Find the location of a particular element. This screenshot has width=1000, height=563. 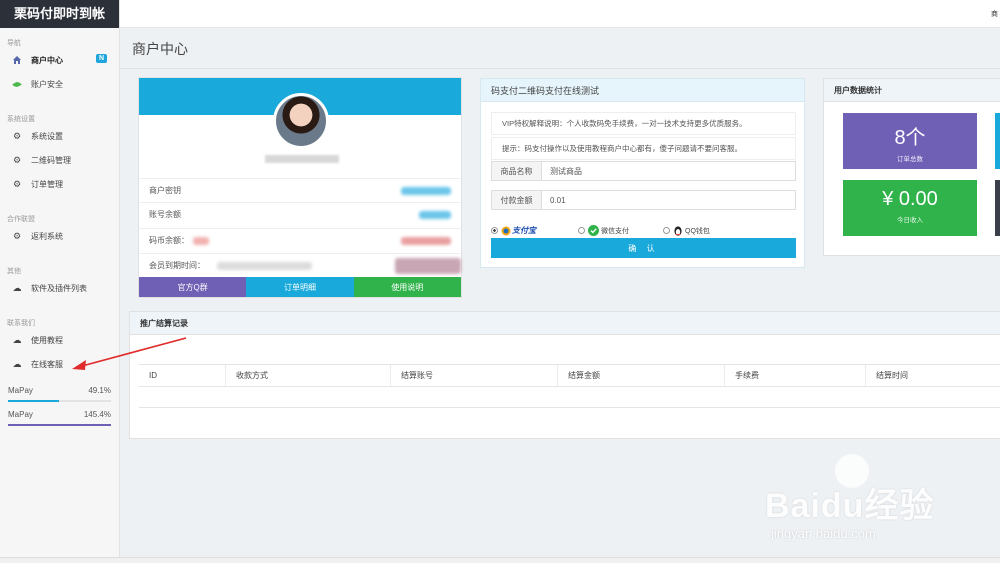

method-label: 支付宝 is located at coordinates (524, 230).